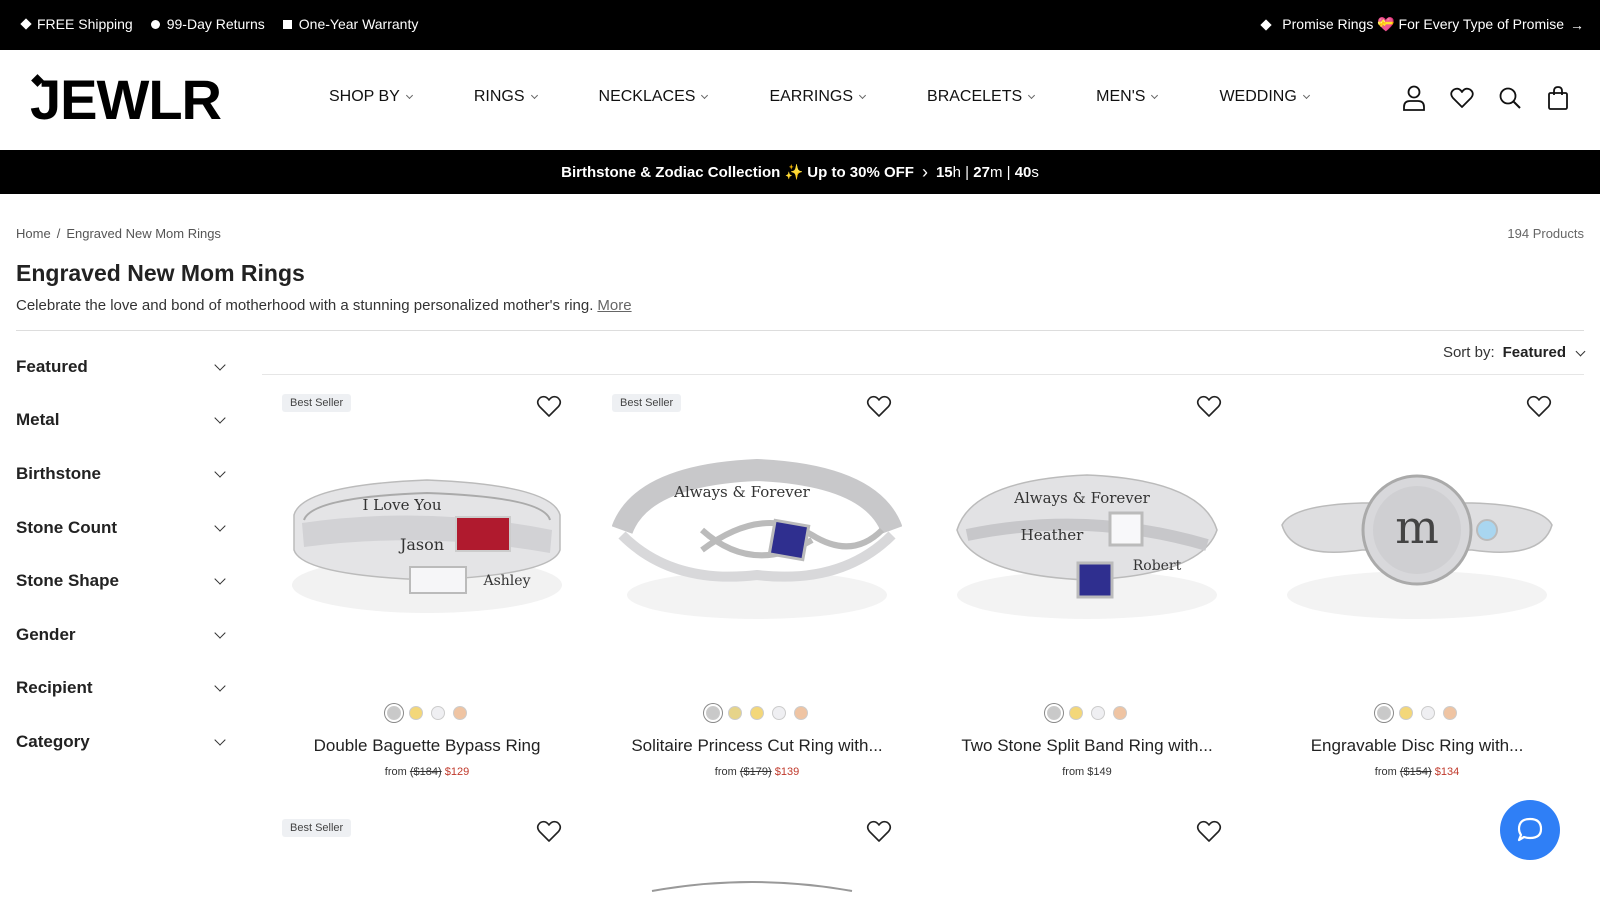 The width and height of the screenshot is (1600, 900). I want to click on free-shipping-item: FREE Shipping, so click(76, 24).